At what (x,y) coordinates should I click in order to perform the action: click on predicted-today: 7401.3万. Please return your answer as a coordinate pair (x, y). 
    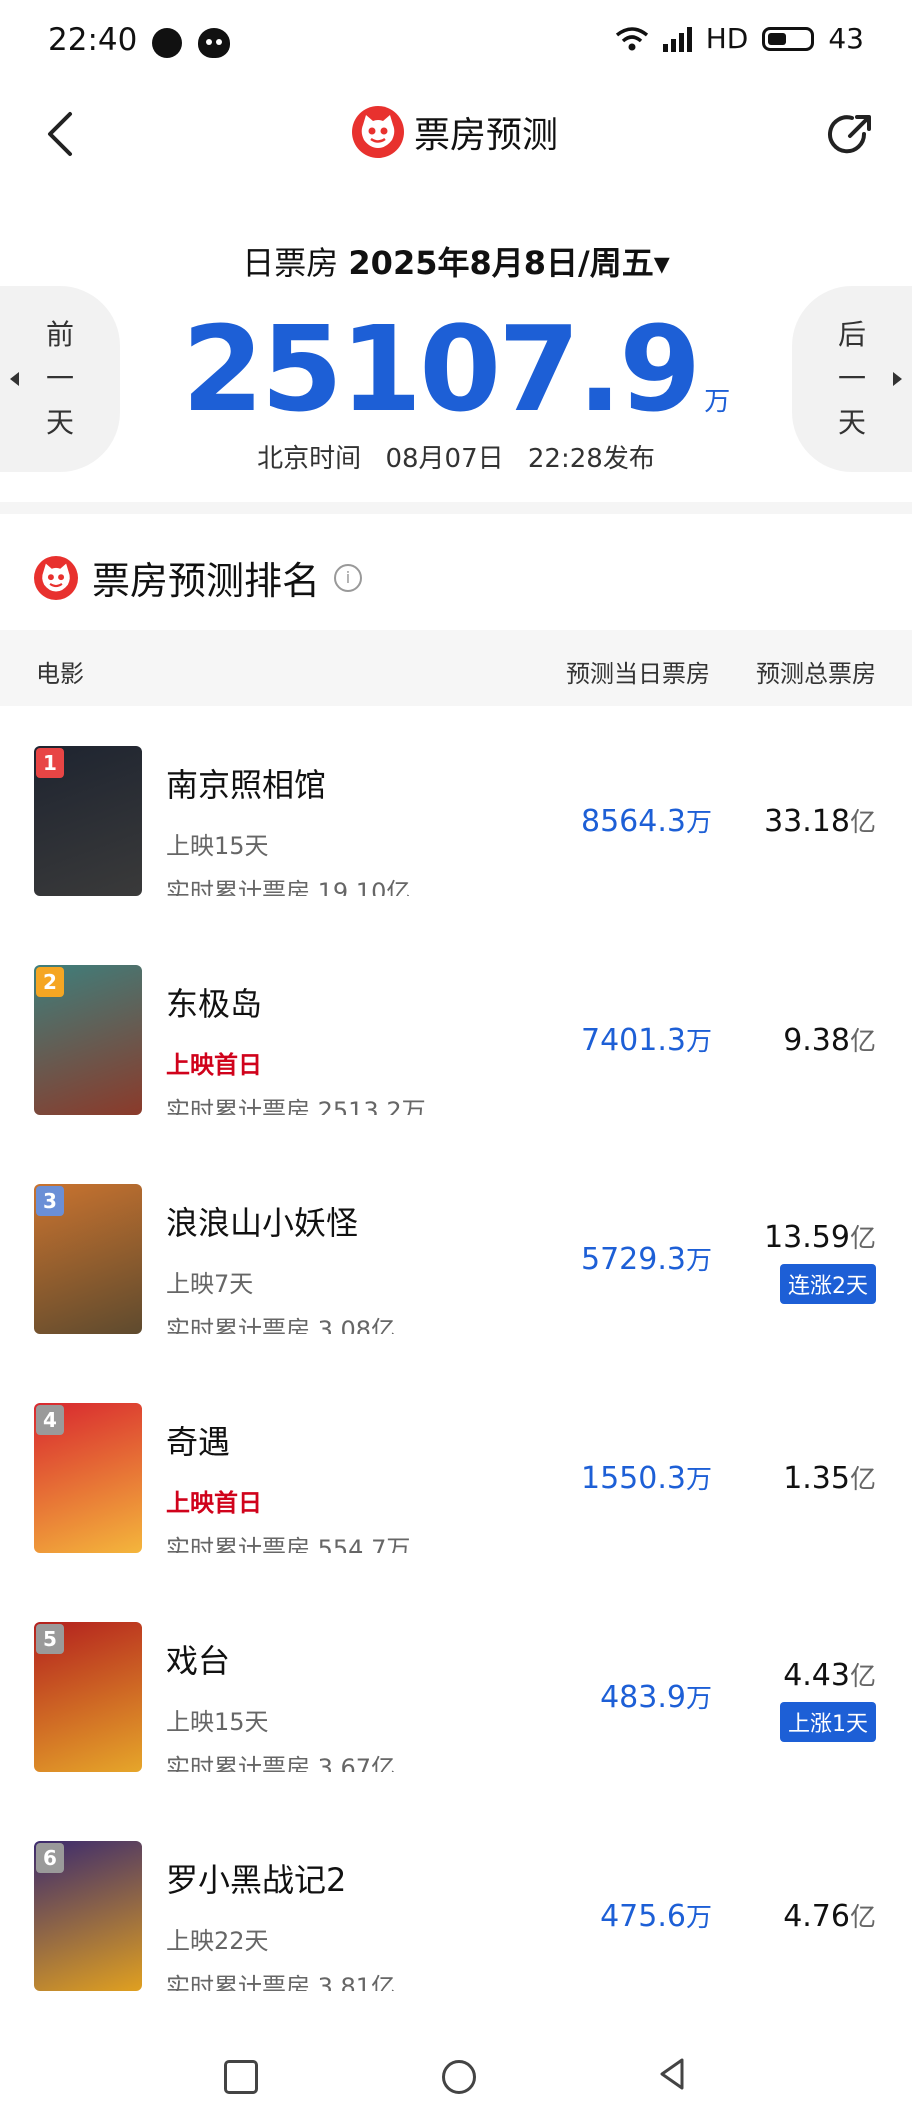
    Looking at the image, I should click on (646, 1039).